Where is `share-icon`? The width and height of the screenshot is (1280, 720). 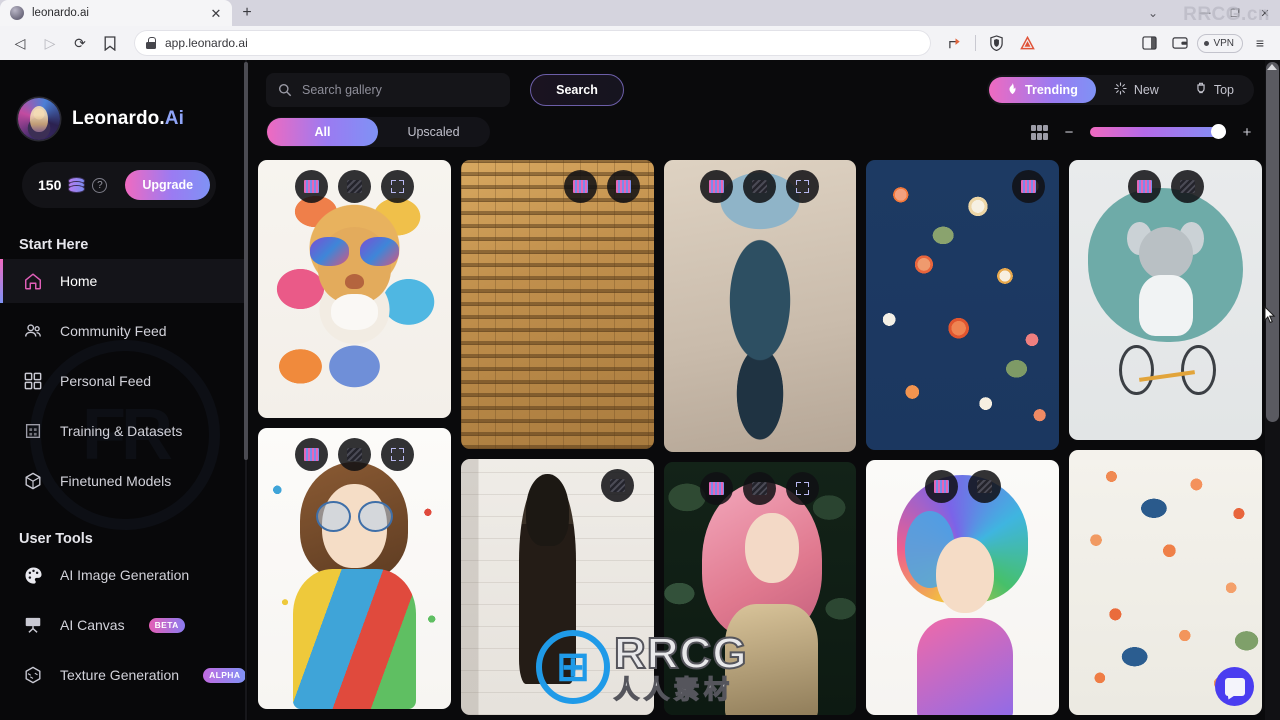
share-icon is located at coordinates (955, 43).